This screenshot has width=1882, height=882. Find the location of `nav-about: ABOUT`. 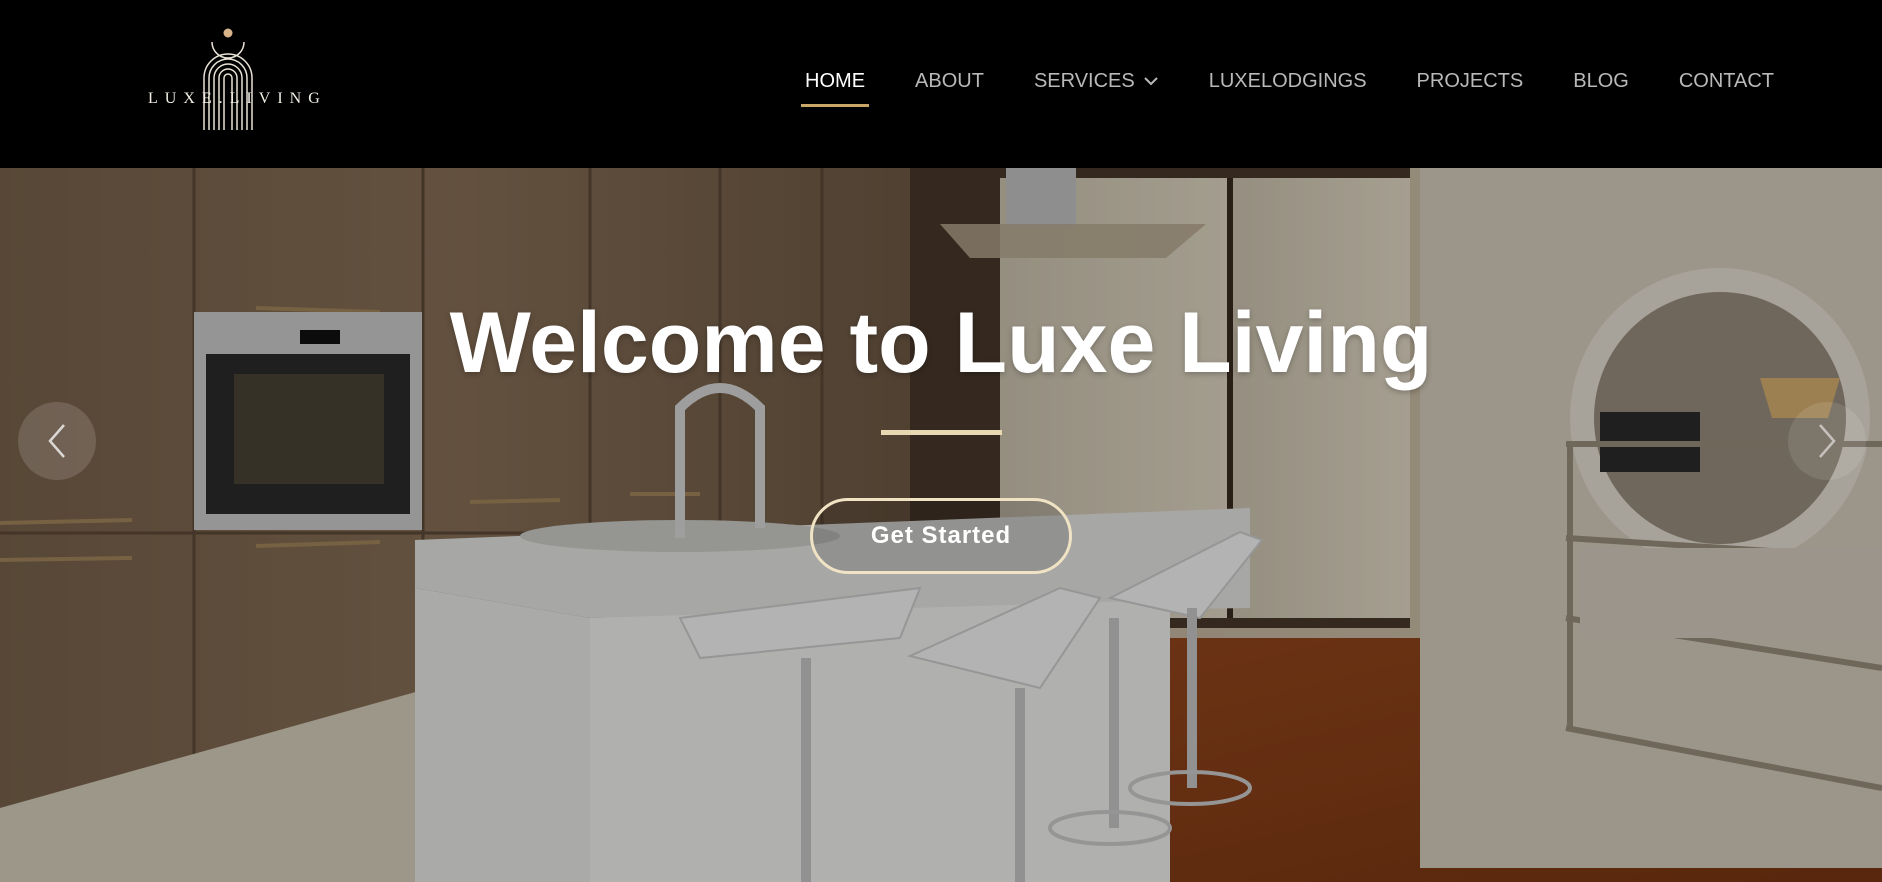

nav-about: ABOUT is located at coordinates (949, 88).